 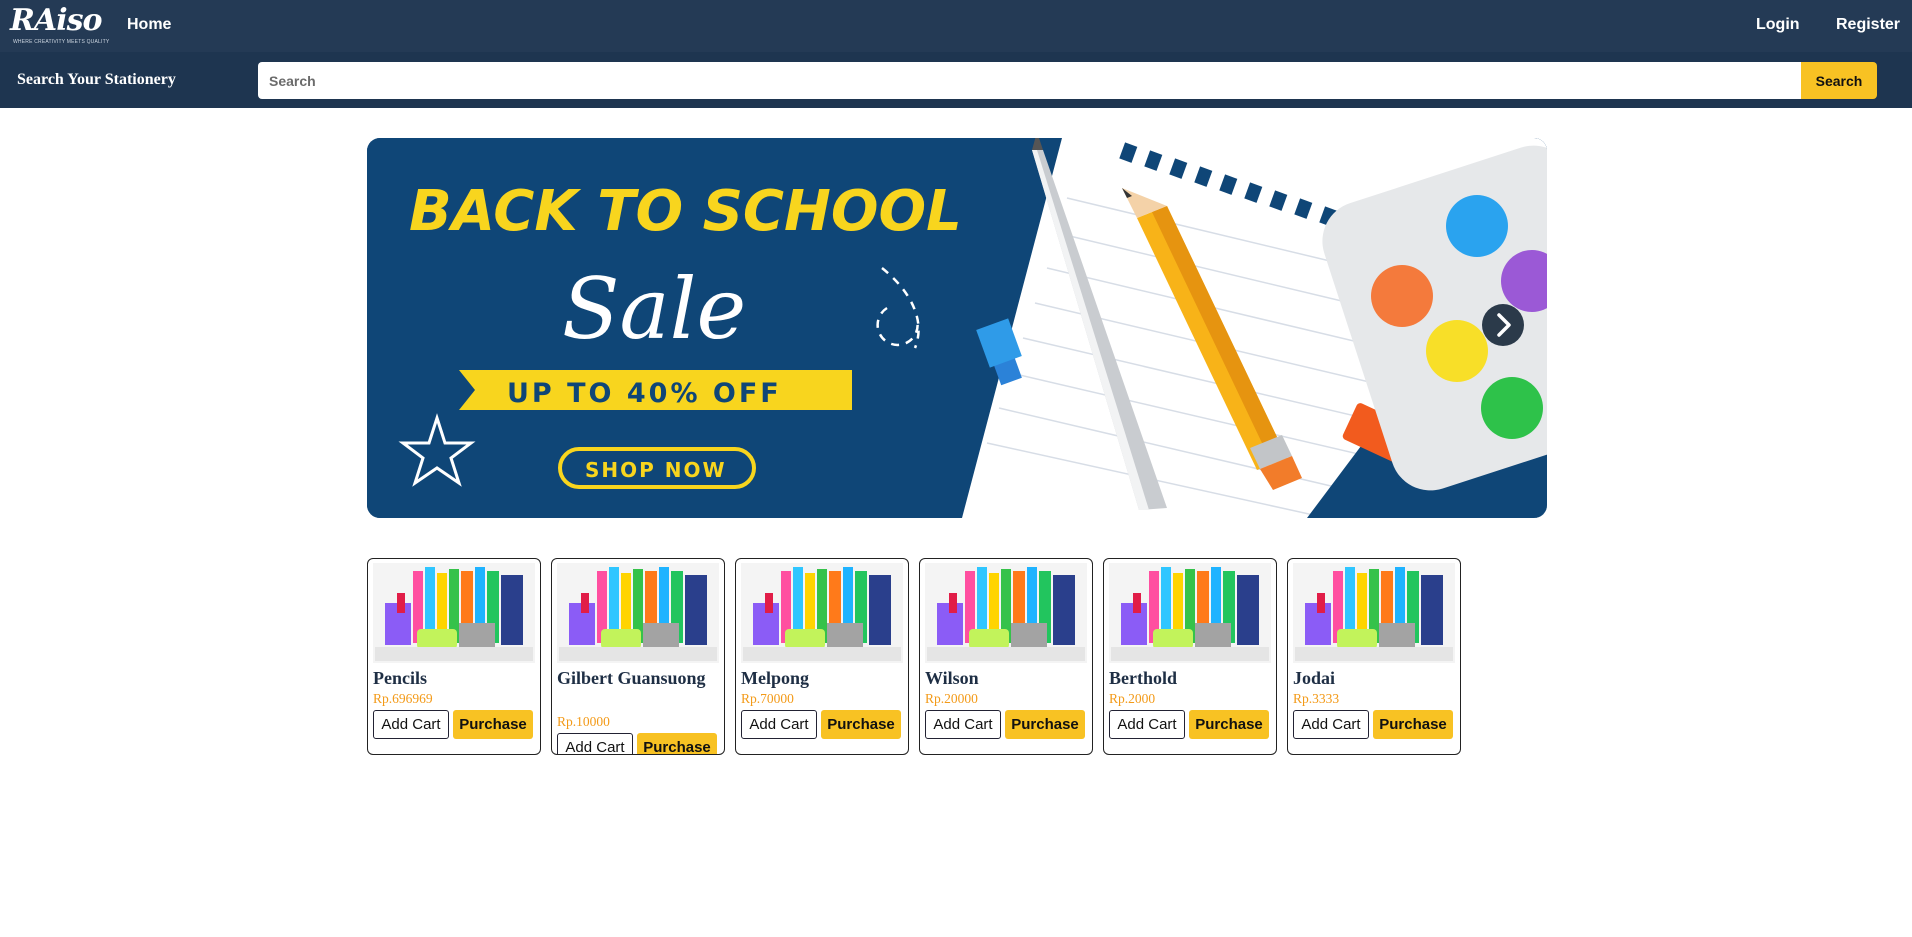 I want to click on product-price: Rp.2000, so click(x=1132, y=698).